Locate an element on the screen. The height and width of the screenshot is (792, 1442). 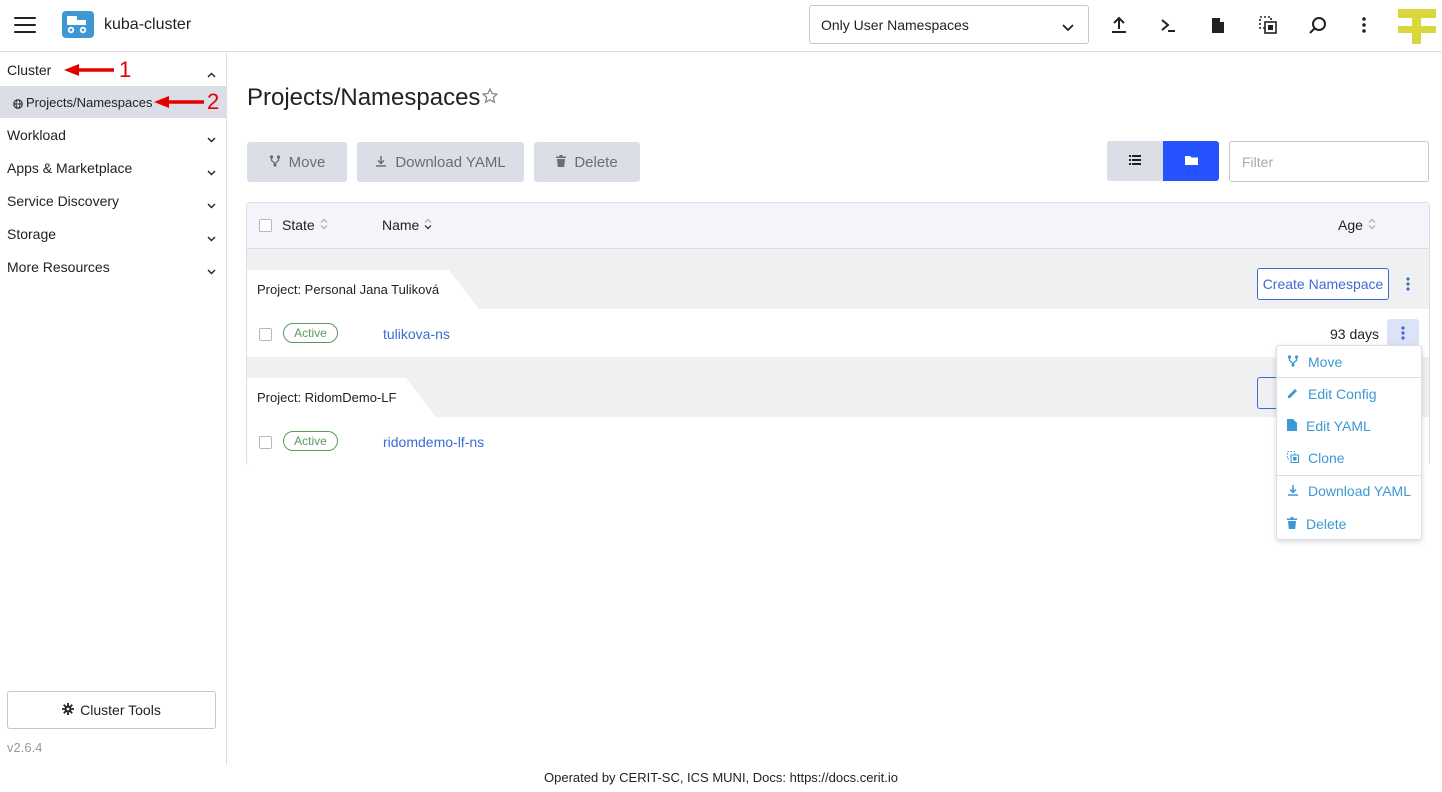
clone-icon is located at coordinates (1293, 458).